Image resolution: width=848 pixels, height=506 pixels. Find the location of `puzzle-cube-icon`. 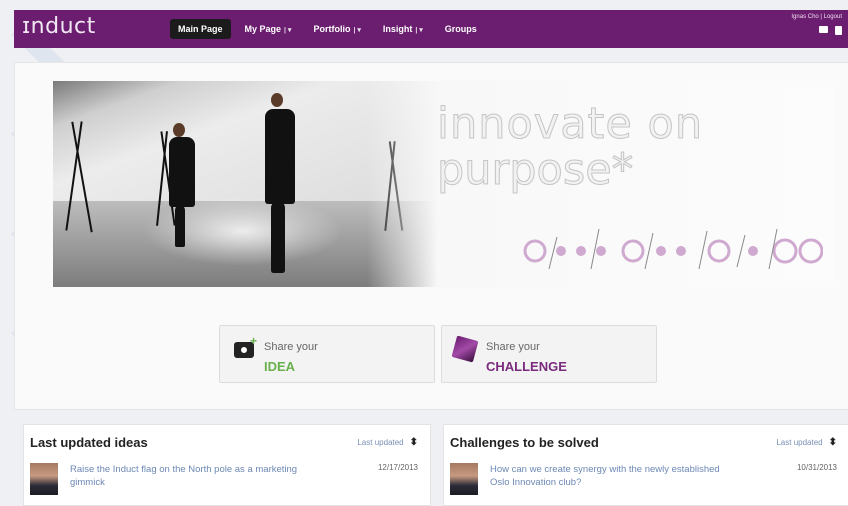

puzzle-cube-icon is located at coordinates (465, 349).